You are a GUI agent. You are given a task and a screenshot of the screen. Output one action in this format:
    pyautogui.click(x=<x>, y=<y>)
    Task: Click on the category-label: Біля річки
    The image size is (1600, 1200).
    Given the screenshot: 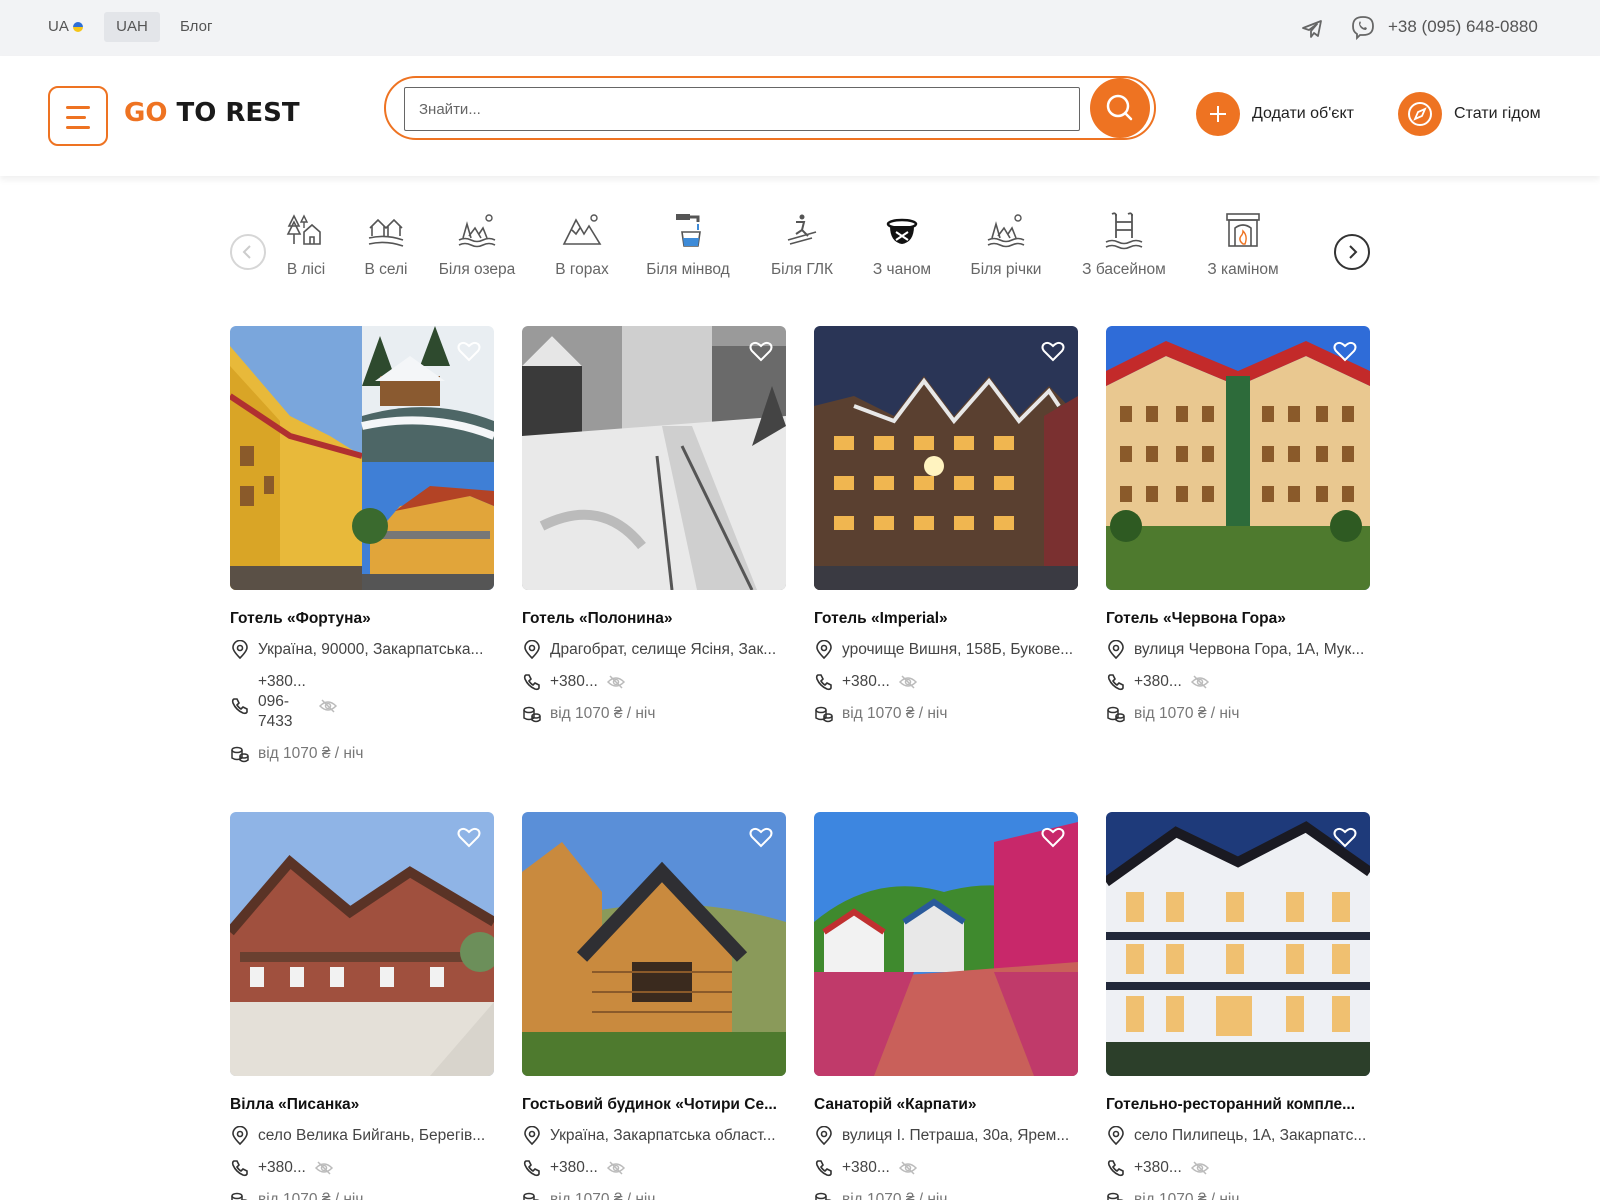 What is the action you would take?
    pyautogui.click(x=1006, y=269)
    